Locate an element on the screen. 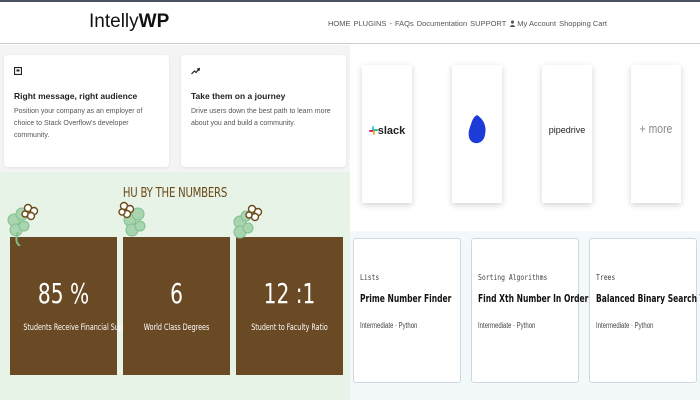  stat-card: 6 World Class Degrees is located at coordinates (176, 306).